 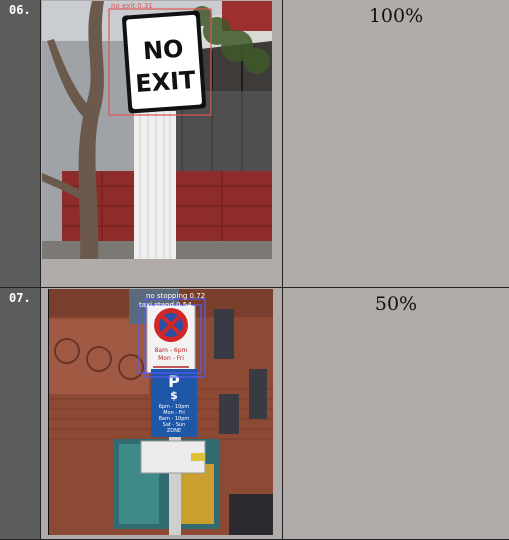 I want to click on sign-dollar: $, so click(x=174, y=395).